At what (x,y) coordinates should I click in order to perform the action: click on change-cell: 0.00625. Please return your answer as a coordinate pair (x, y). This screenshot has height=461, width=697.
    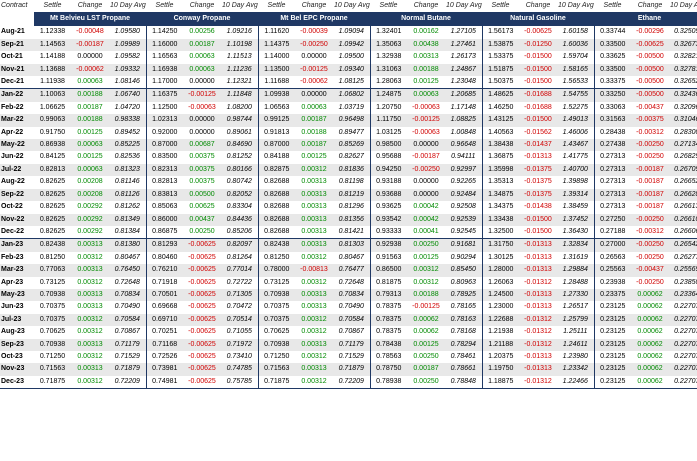
    Looking at the image, I should click on (202, 207).